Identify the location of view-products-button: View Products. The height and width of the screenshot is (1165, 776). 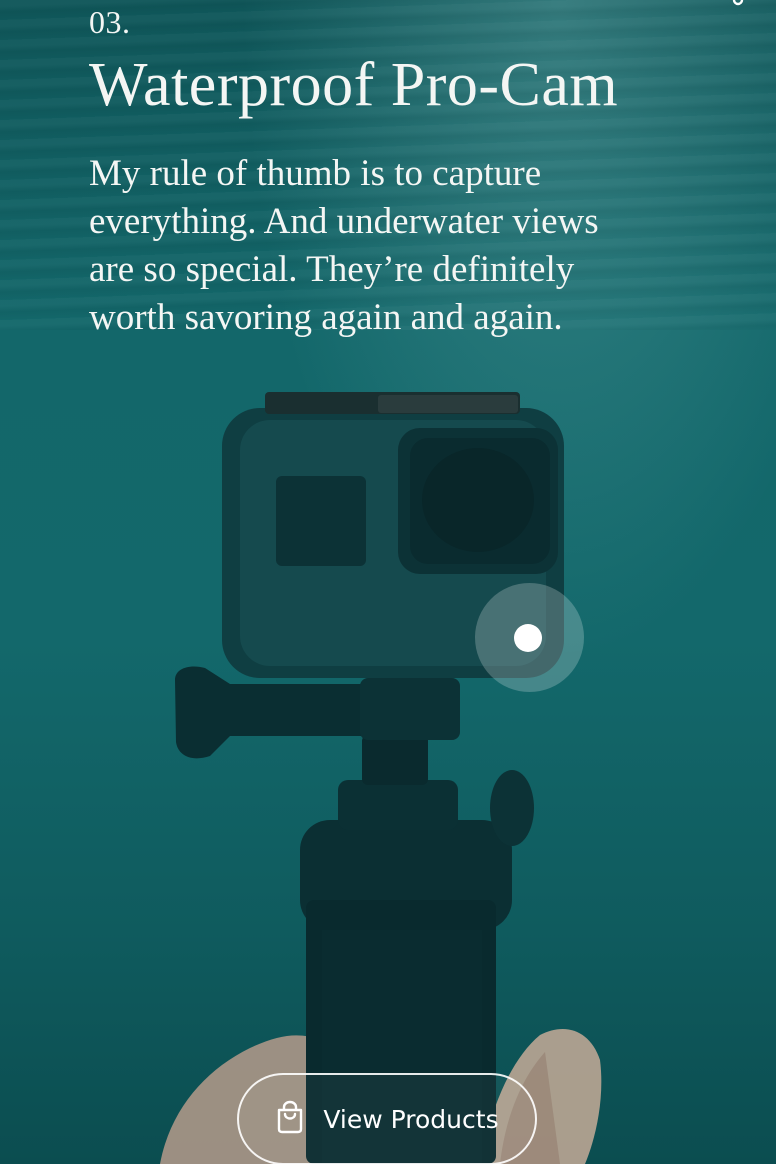
(387, 1119).